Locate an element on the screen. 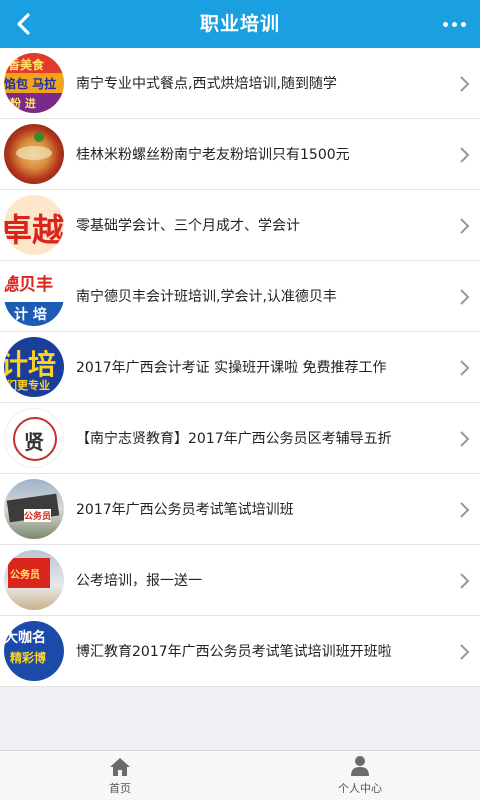  list-item-title: 零基础学会计、三个月成才、学会计 is located at coordinates (188, 226).